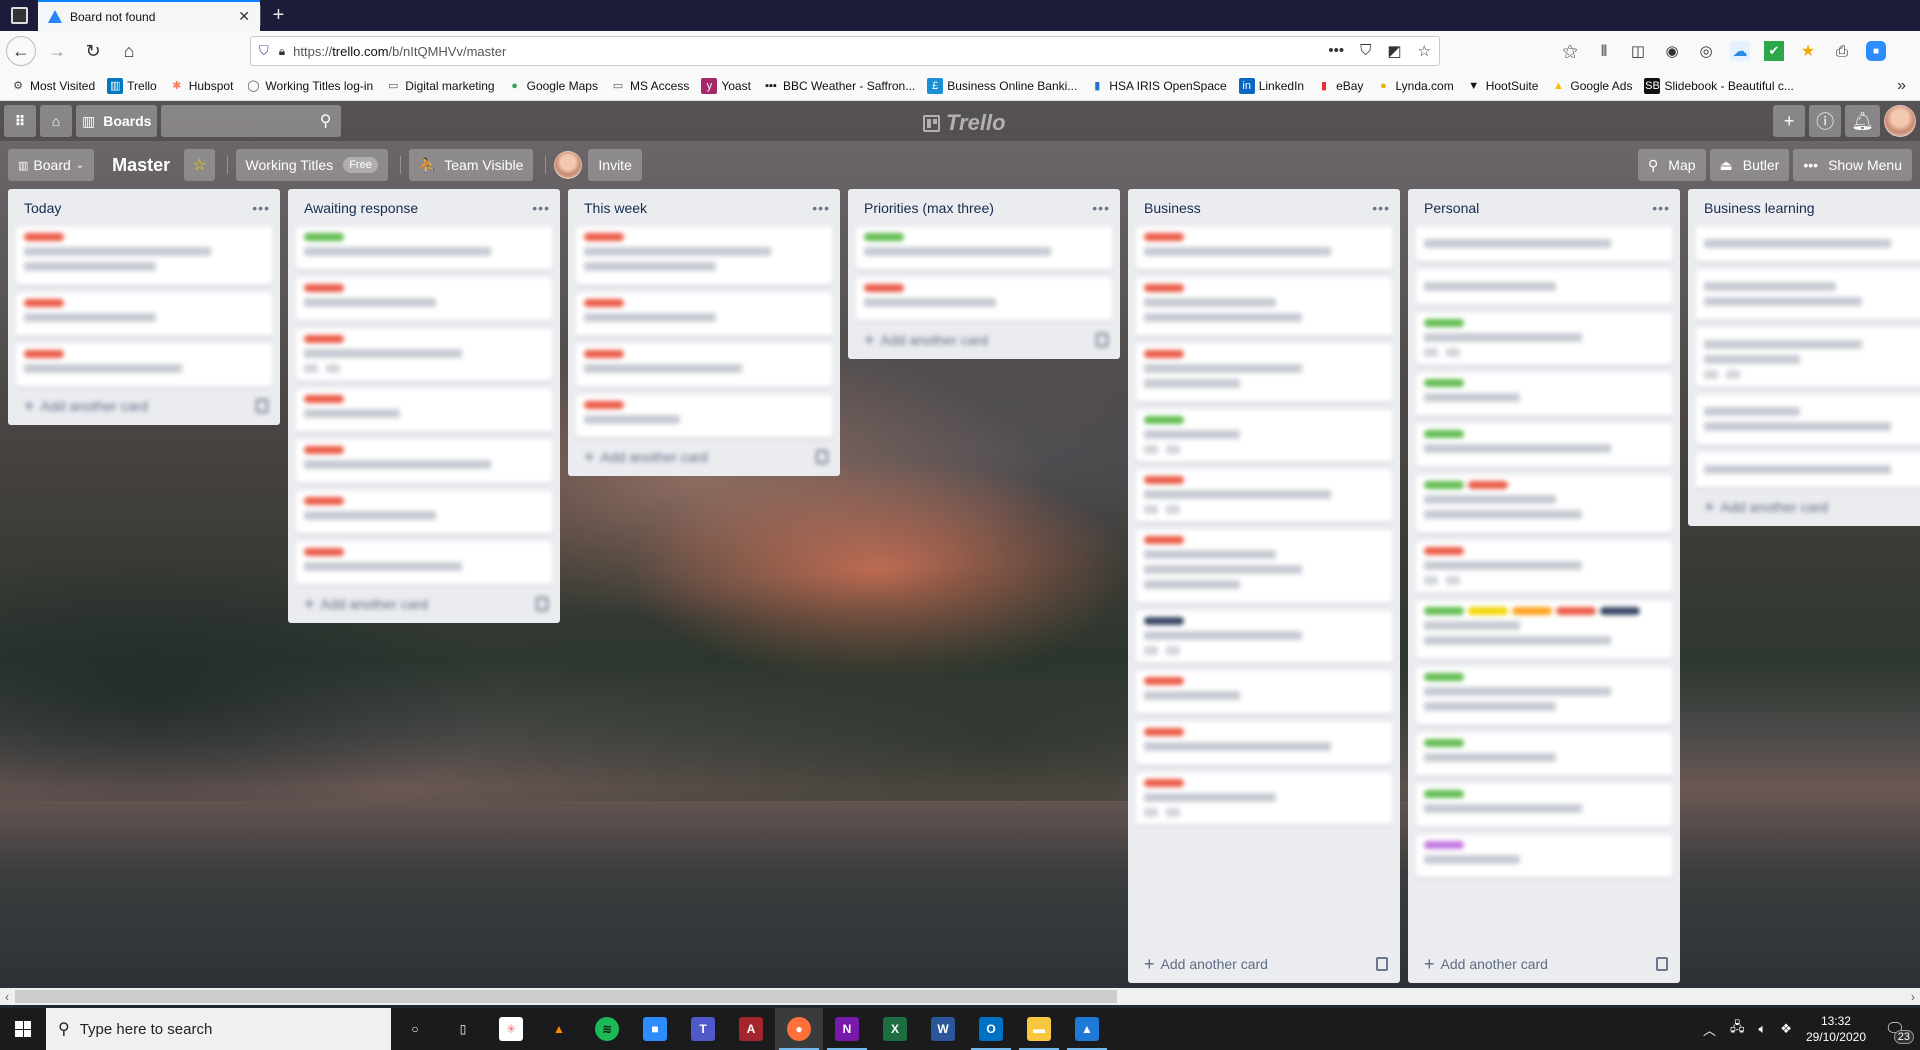  What do you see at coordinates (1638, 51) in the screenshot?
I see `sidebar-icon: ◫` at bounding box center [1638, 51].